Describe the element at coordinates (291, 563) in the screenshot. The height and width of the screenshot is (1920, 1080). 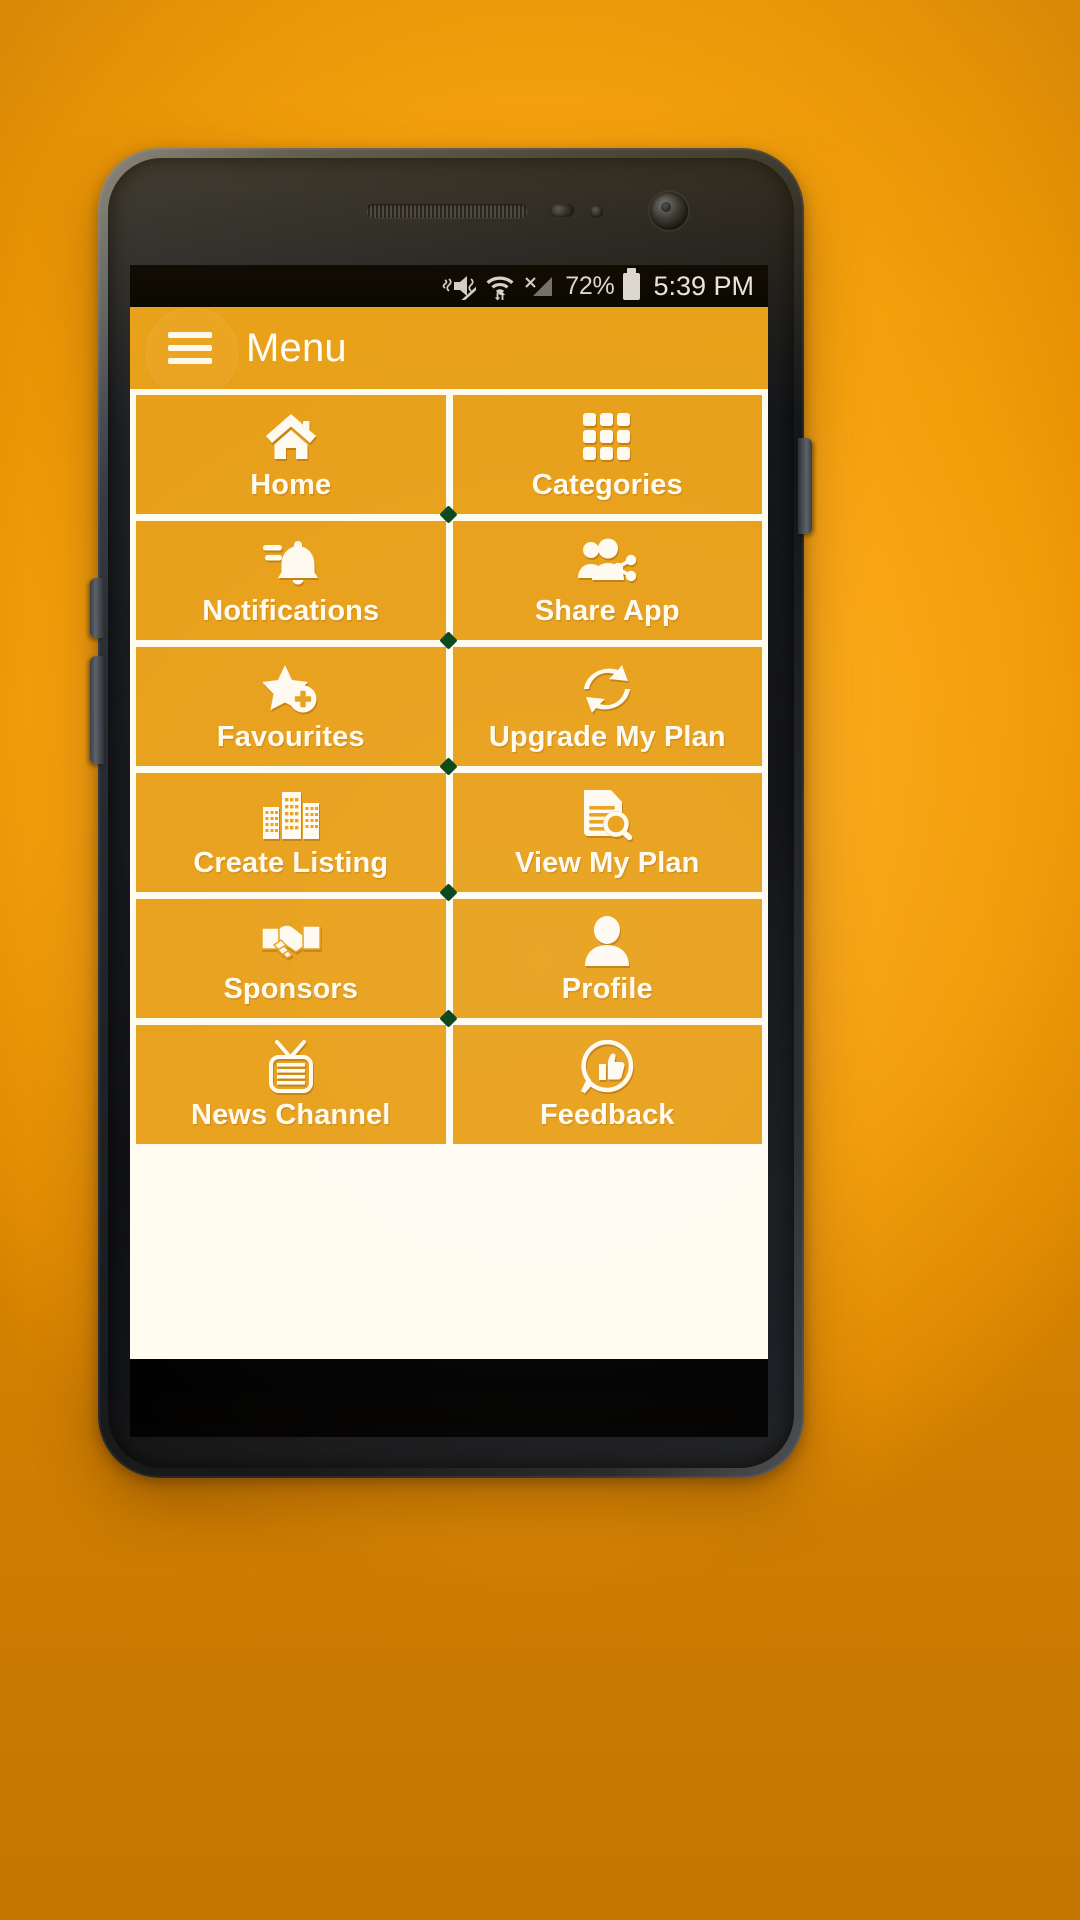
I see `bell-icon` at that location.